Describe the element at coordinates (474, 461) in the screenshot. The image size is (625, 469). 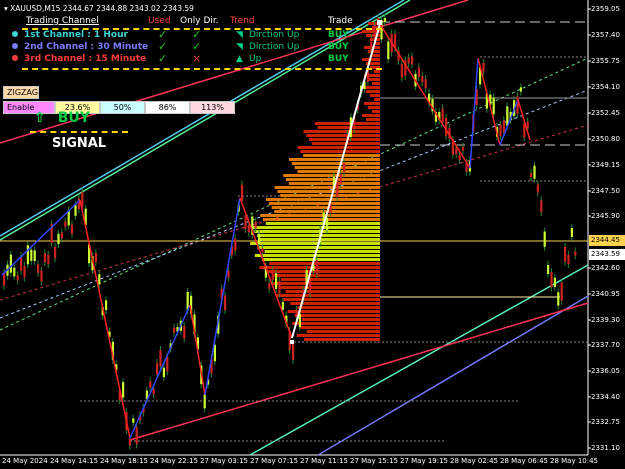
I see `time-axis-label: 28 May 02:45` at that location.